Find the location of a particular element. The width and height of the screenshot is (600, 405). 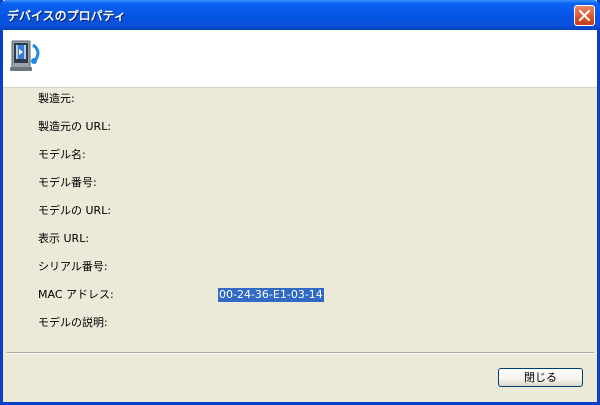

mac-address-value: 00-24-36-E1-03-14 is located at coordinates (271, 295).